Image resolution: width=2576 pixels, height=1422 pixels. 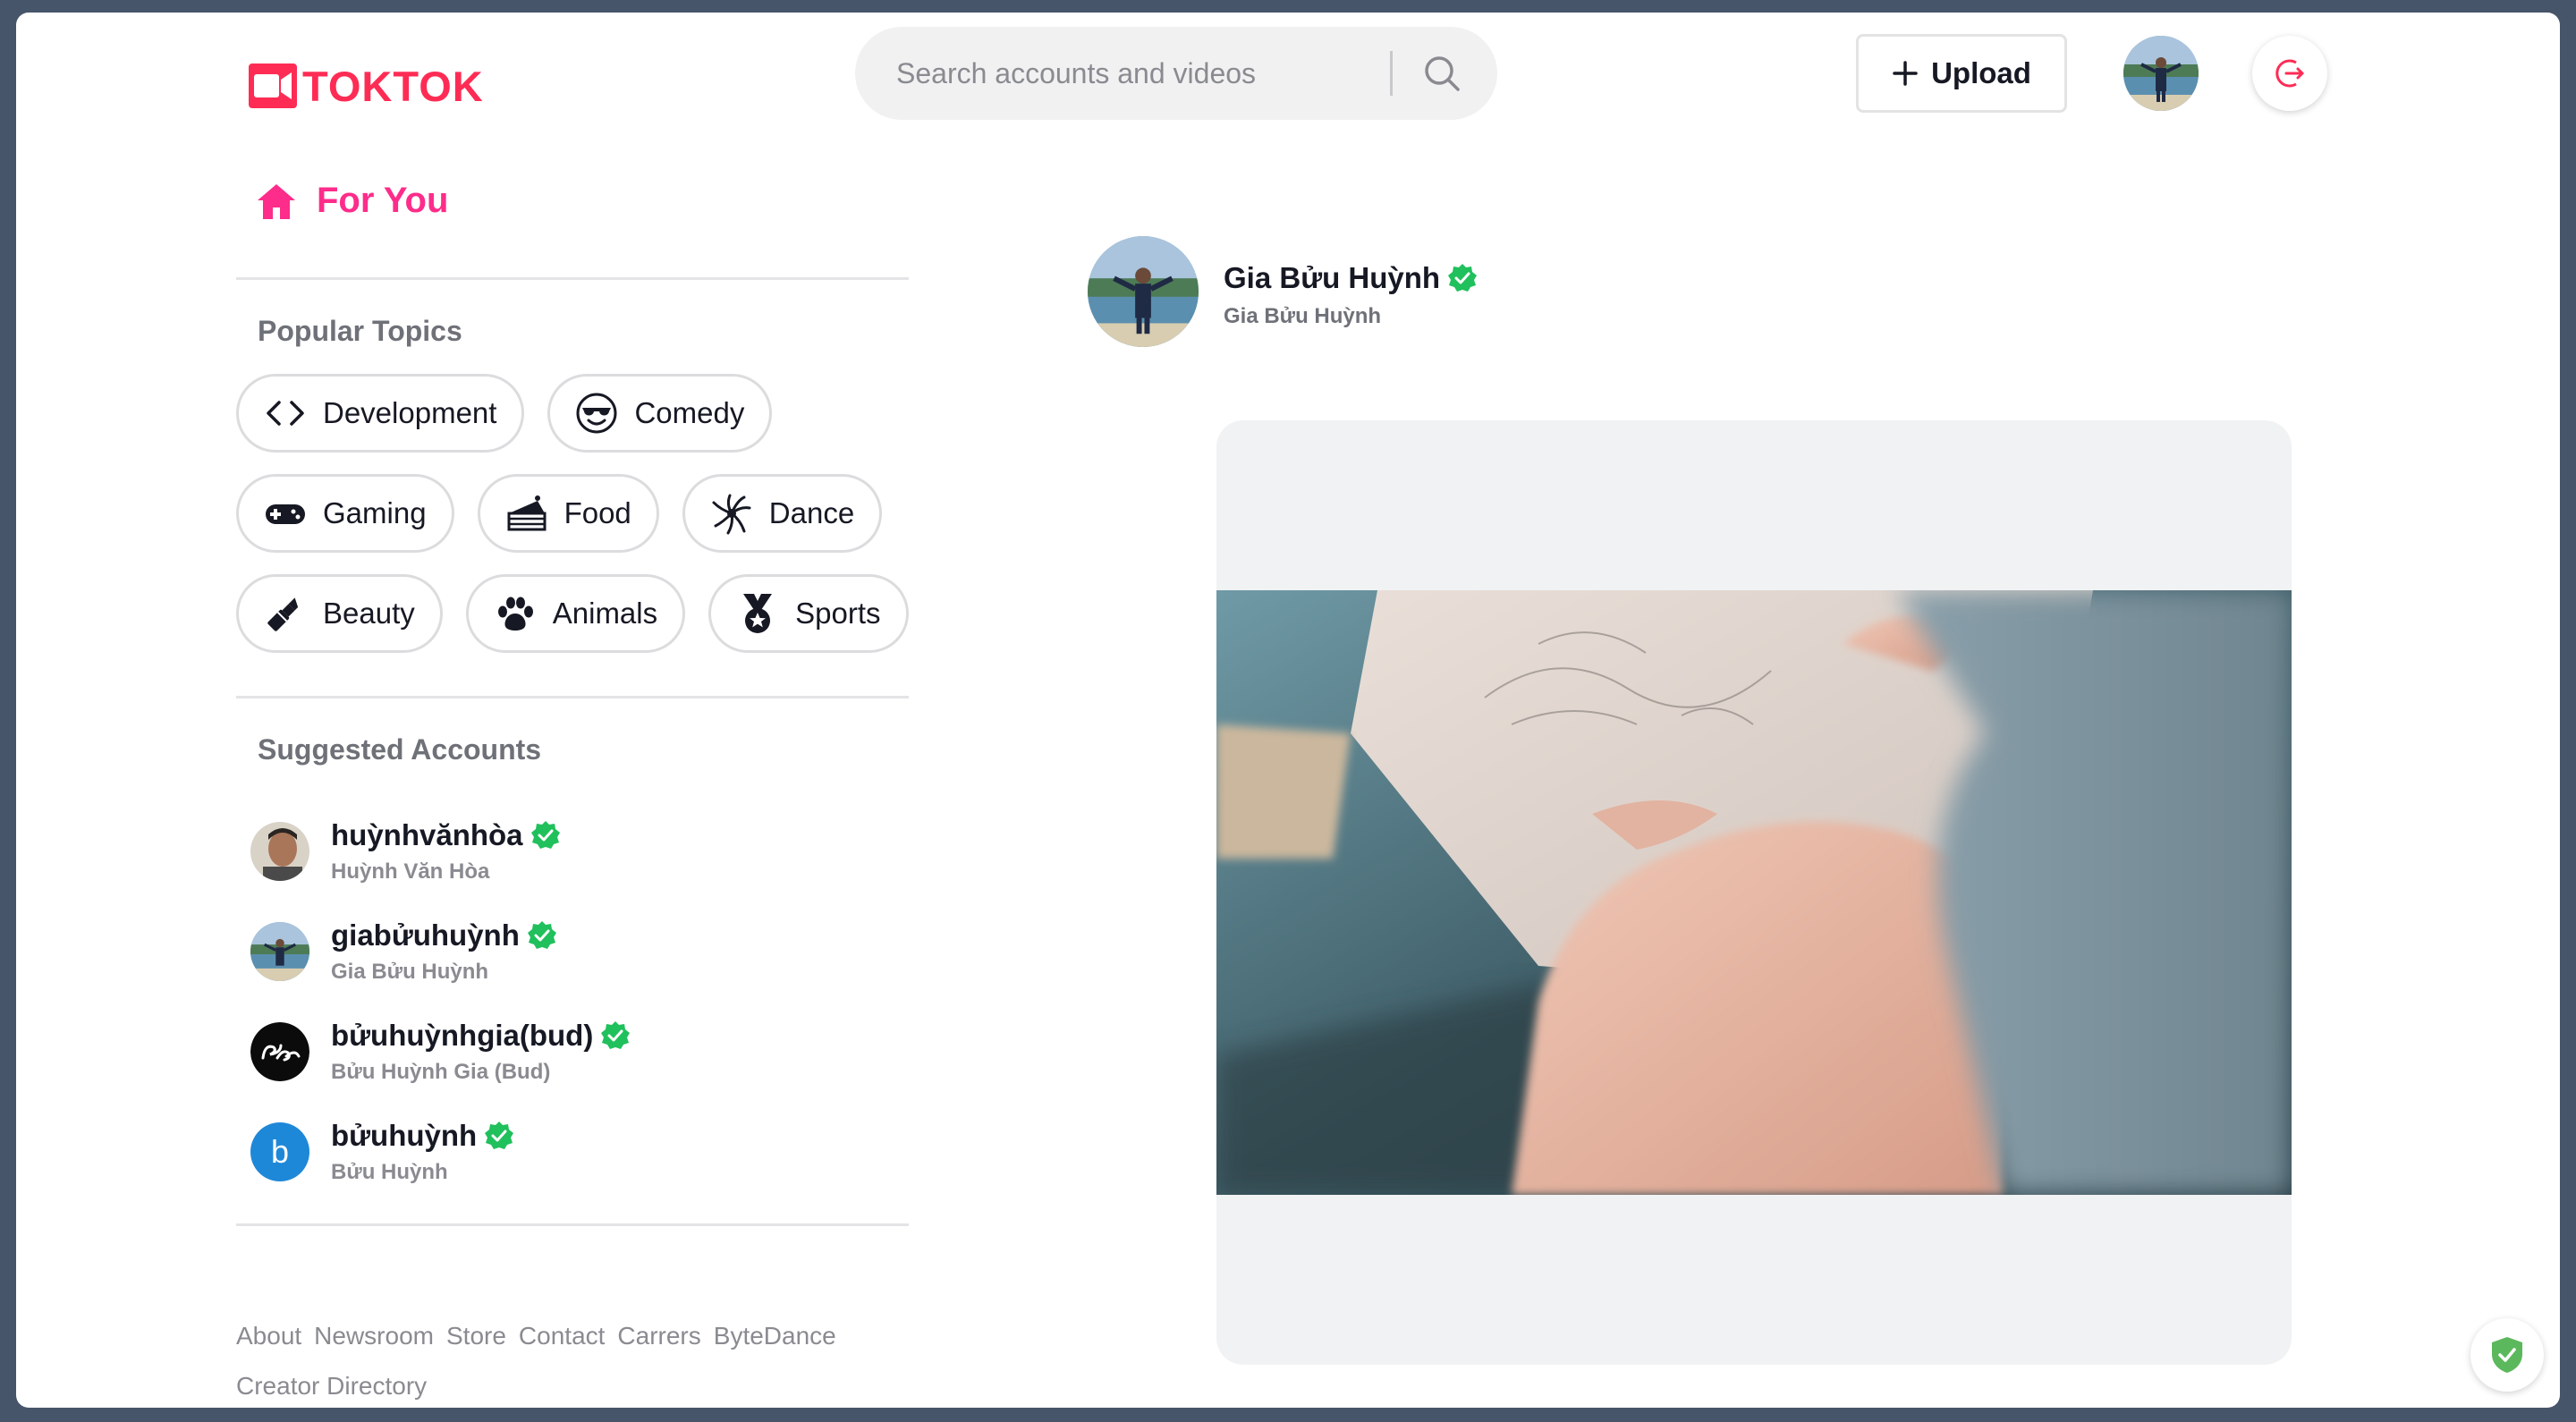 I want to click on medal-icon, so click(x=758, y=613).